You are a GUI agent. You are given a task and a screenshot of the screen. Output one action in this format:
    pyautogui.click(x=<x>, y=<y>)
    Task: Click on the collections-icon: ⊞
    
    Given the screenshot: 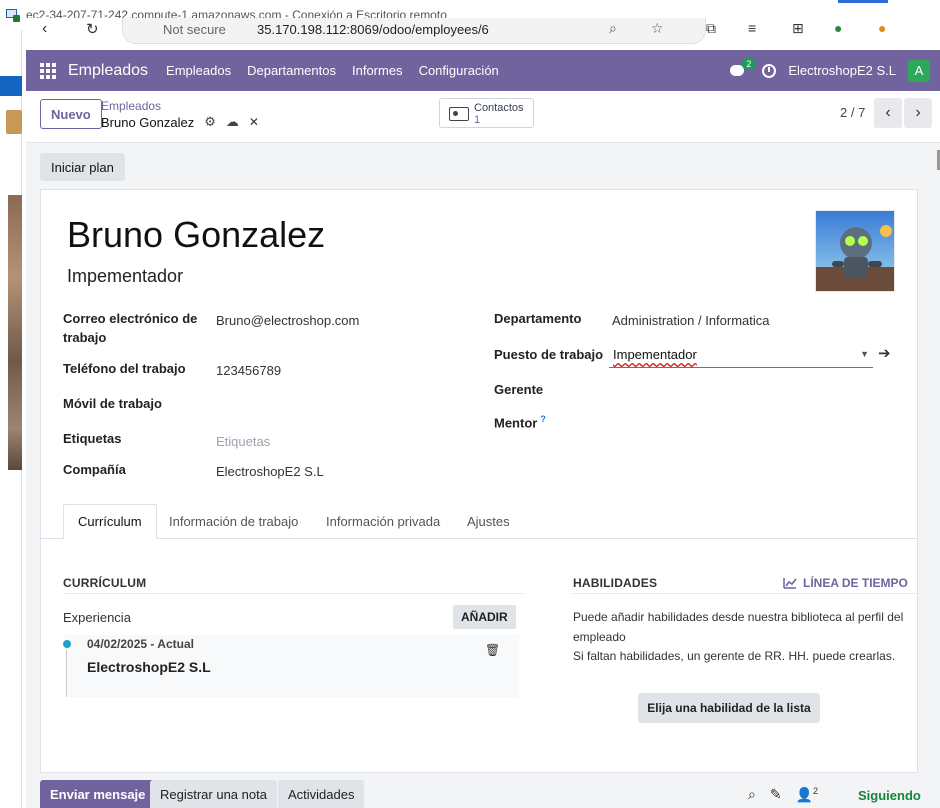 What is the action you would take?
    pyautogui.click(x=798, y=28)
    